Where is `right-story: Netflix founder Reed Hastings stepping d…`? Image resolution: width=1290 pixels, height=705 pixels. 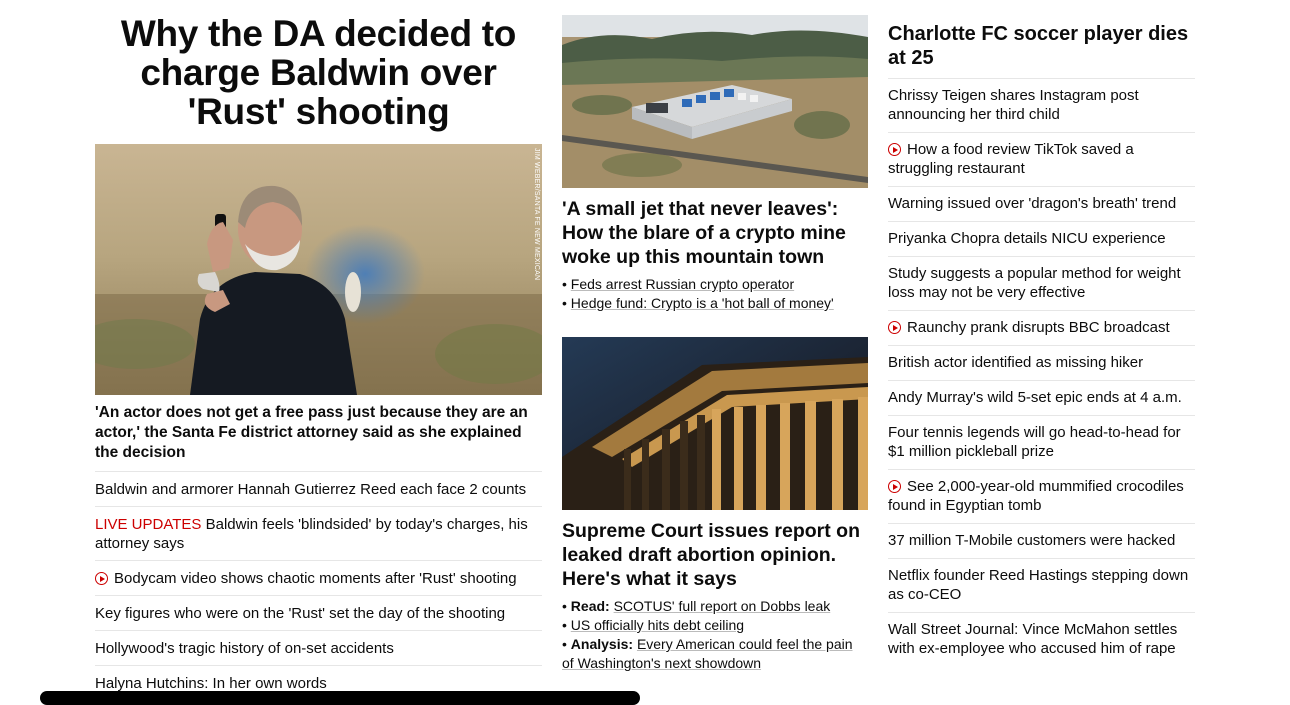
right-story: Netflix founder Reed Hastings stepping d… is located at coordinates (1041, 586).